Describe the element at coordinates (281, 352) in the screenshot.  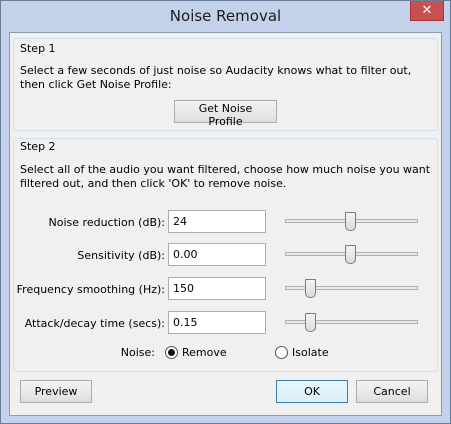
I see `isolate-radio` at that location.